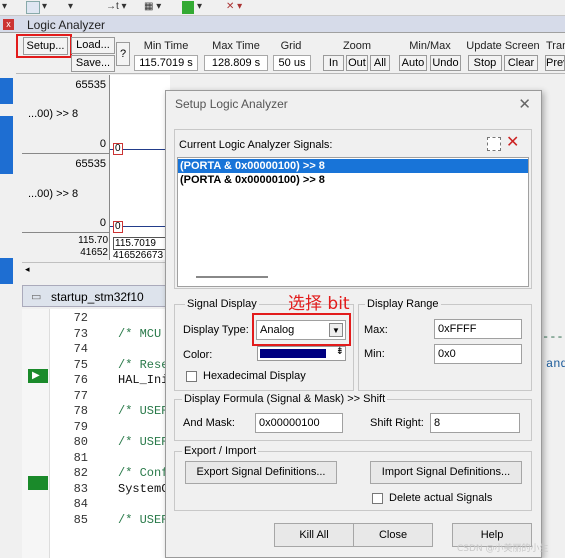 The width and height of the screenshot is (565, 558). What do you see at coordinates (445, 63) in the screenshot?
I see `undo-button: Undo` at bounding box center [445, 63].